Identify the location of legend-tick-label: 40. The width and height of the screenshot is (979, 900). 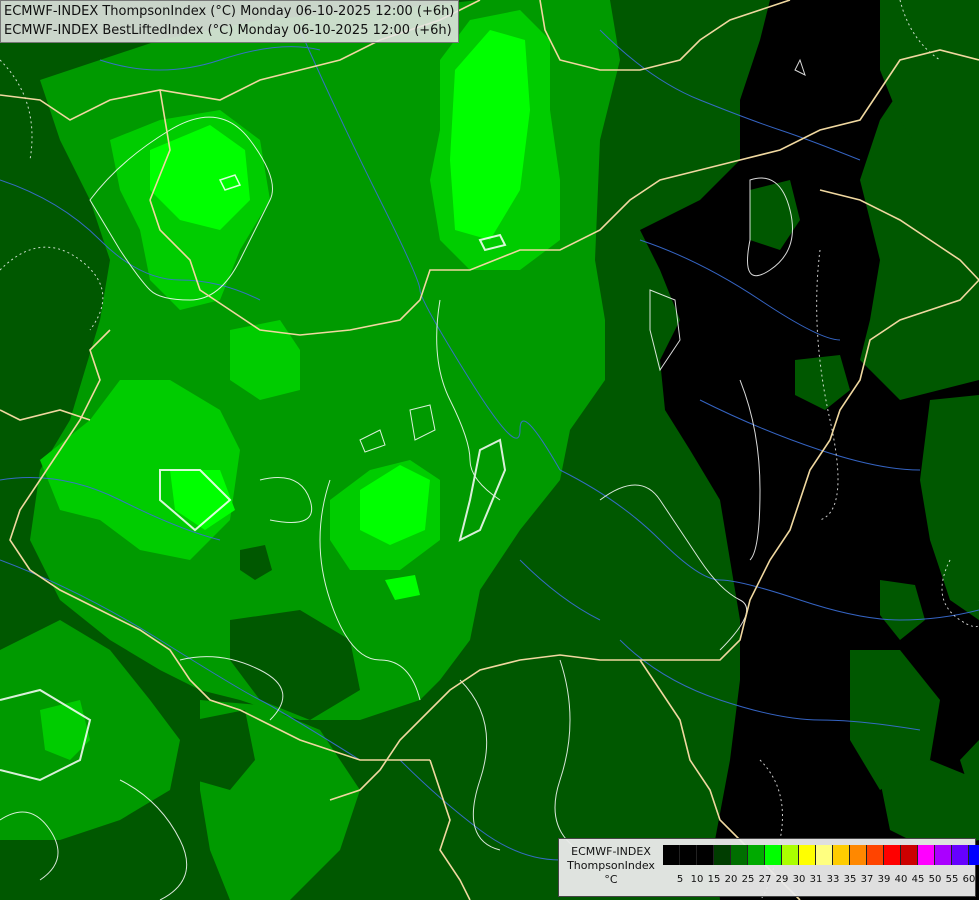
(901, 879).